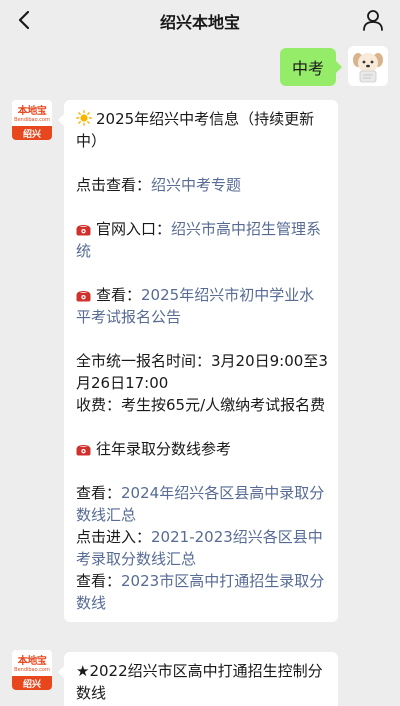 The height and width of the screenshot is (706, 400). What do you see at coordinates (99, 581) in the screenshot?
I see `history-2023-prefix: 查看：` at bounding box center [99, 581].